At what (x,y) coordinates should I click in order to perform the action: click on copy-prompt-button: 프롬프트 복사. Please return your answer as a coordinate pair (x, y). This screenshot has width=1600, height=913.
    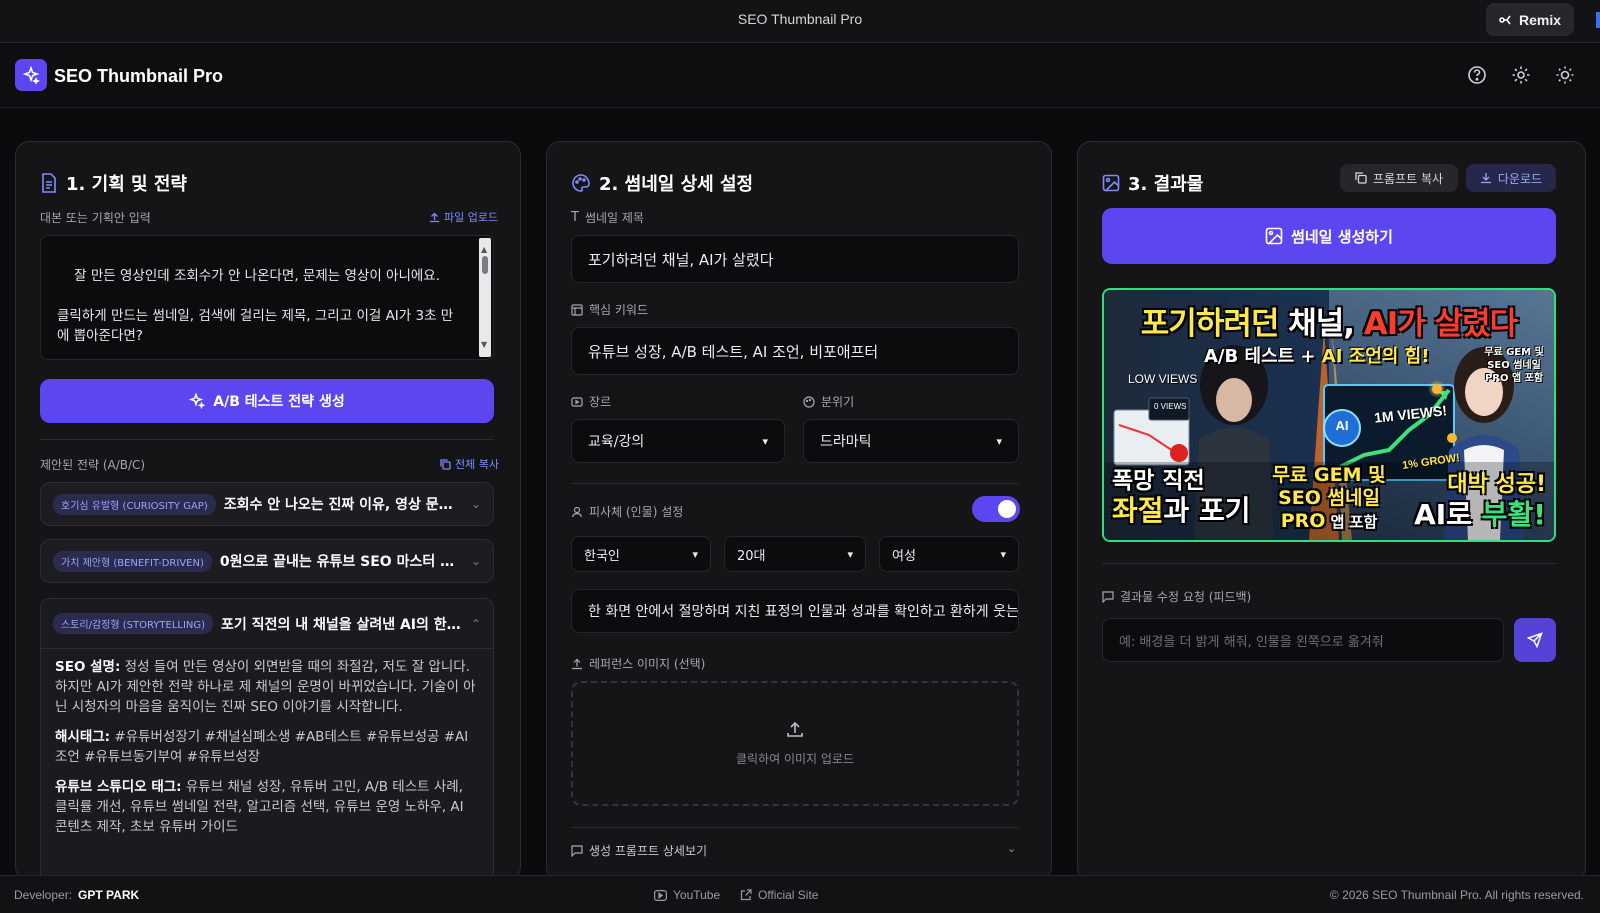
    Looking at the image, I should click on (1399, 178).